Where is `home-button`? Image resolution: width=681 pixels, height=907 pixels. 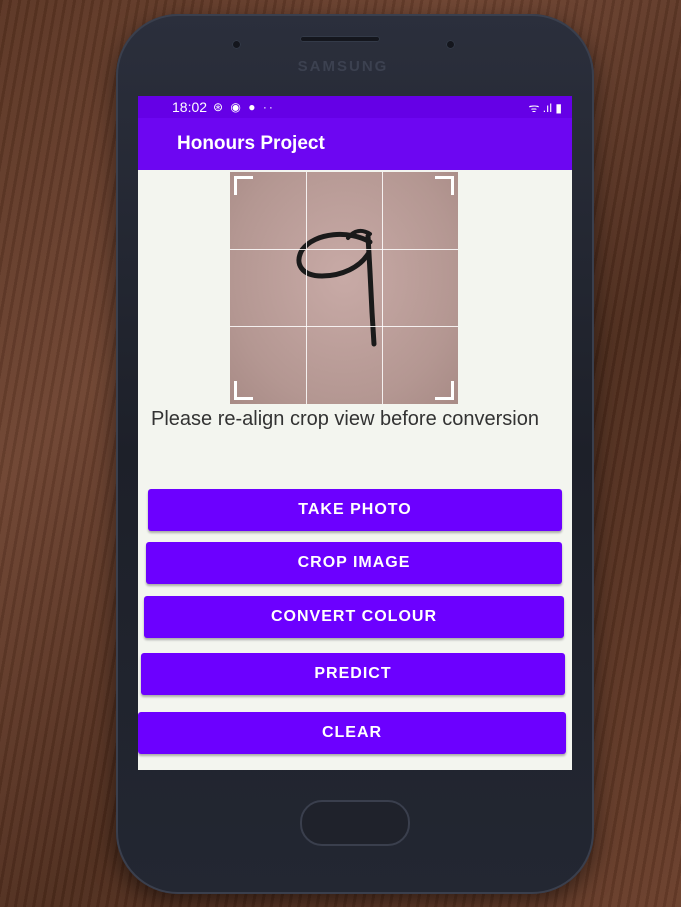
home-button is located at coordinates (355, 823).